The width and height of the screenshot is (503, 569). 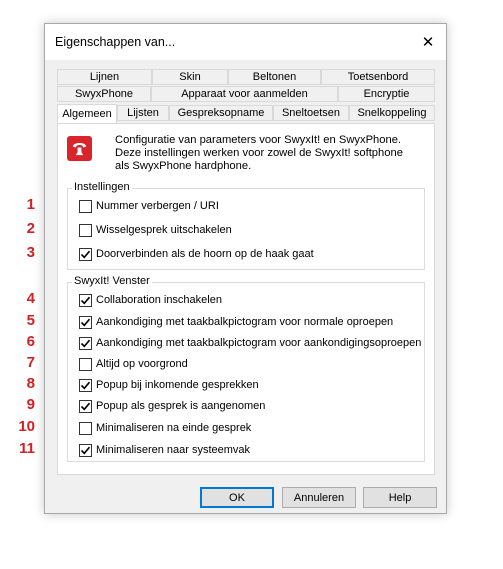 What do you see at coordinates (85, 428) in the screenshot?
I see `checkbox-minimaliseren-einde` at bounding box center [85, 428].